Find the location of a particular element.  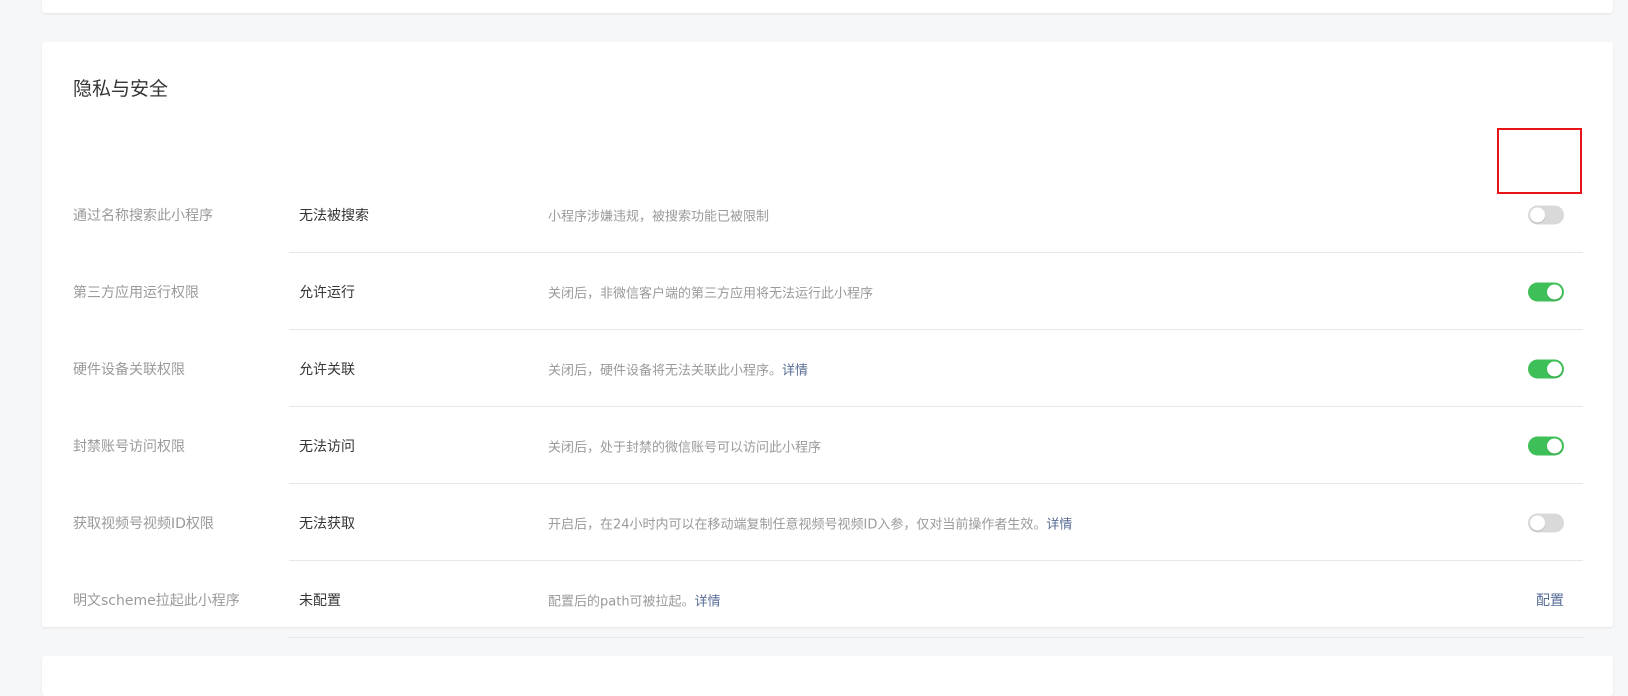

setting-description: 小程序涉嫌违规，被搜索功能已被限制 is located at coordinates (659, 216).